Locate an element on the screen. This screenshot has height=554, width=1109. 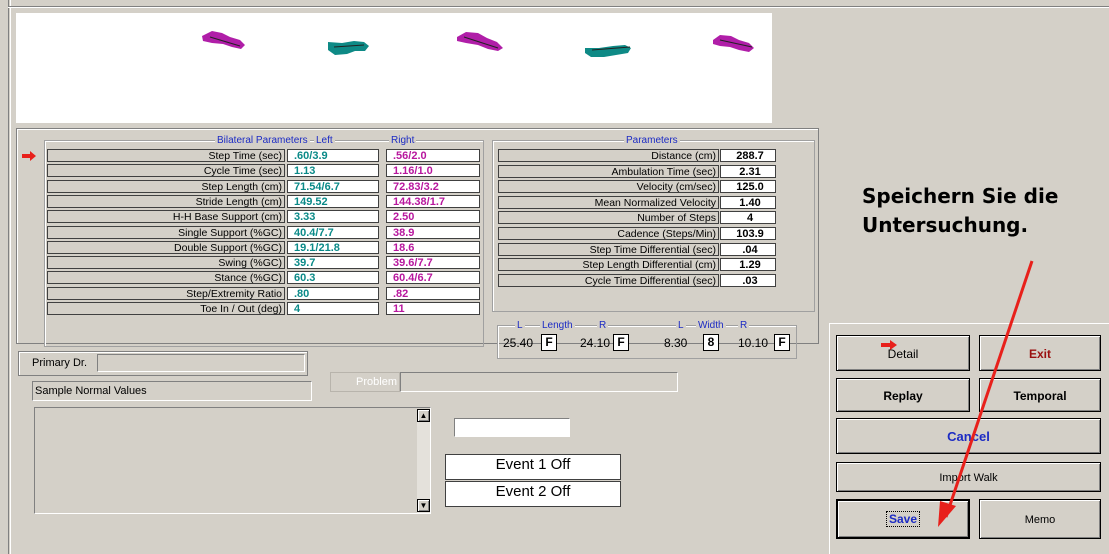
bilateral-title: Bilateral Parameters is located at coordinates (262, 140).